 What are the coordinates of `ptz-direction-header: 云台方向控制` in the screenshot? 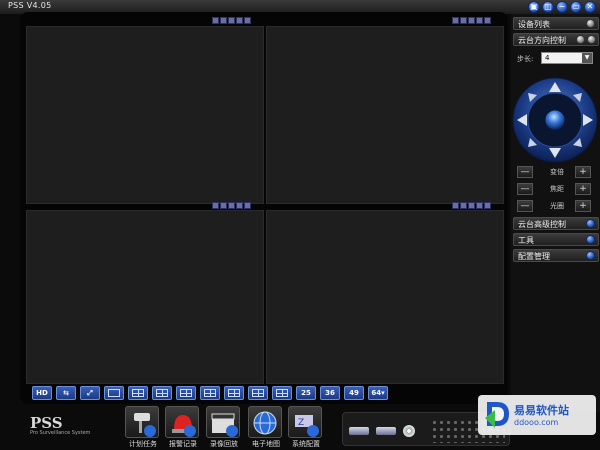 It's located at (556, 39).